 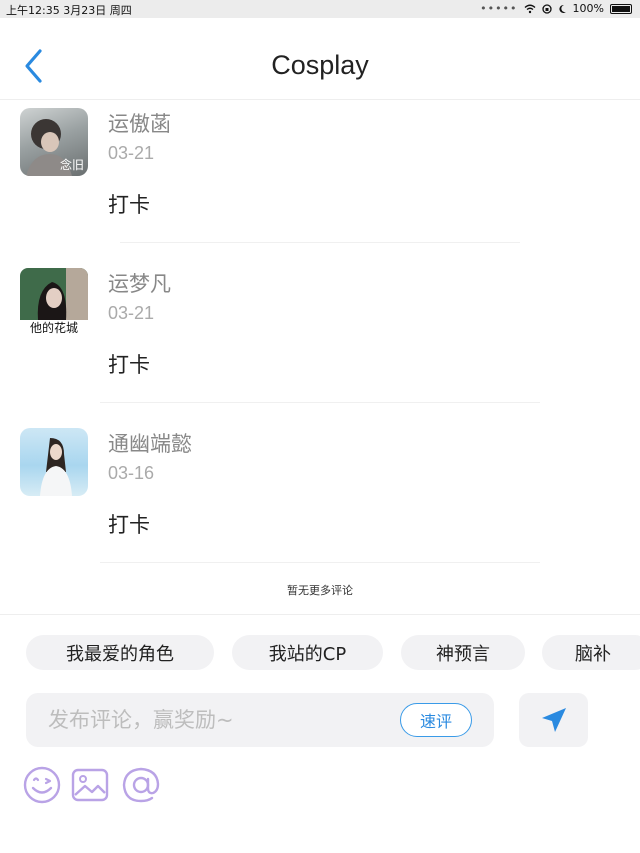 I want to click on header: Cosplay, so click(x=320, y=59).